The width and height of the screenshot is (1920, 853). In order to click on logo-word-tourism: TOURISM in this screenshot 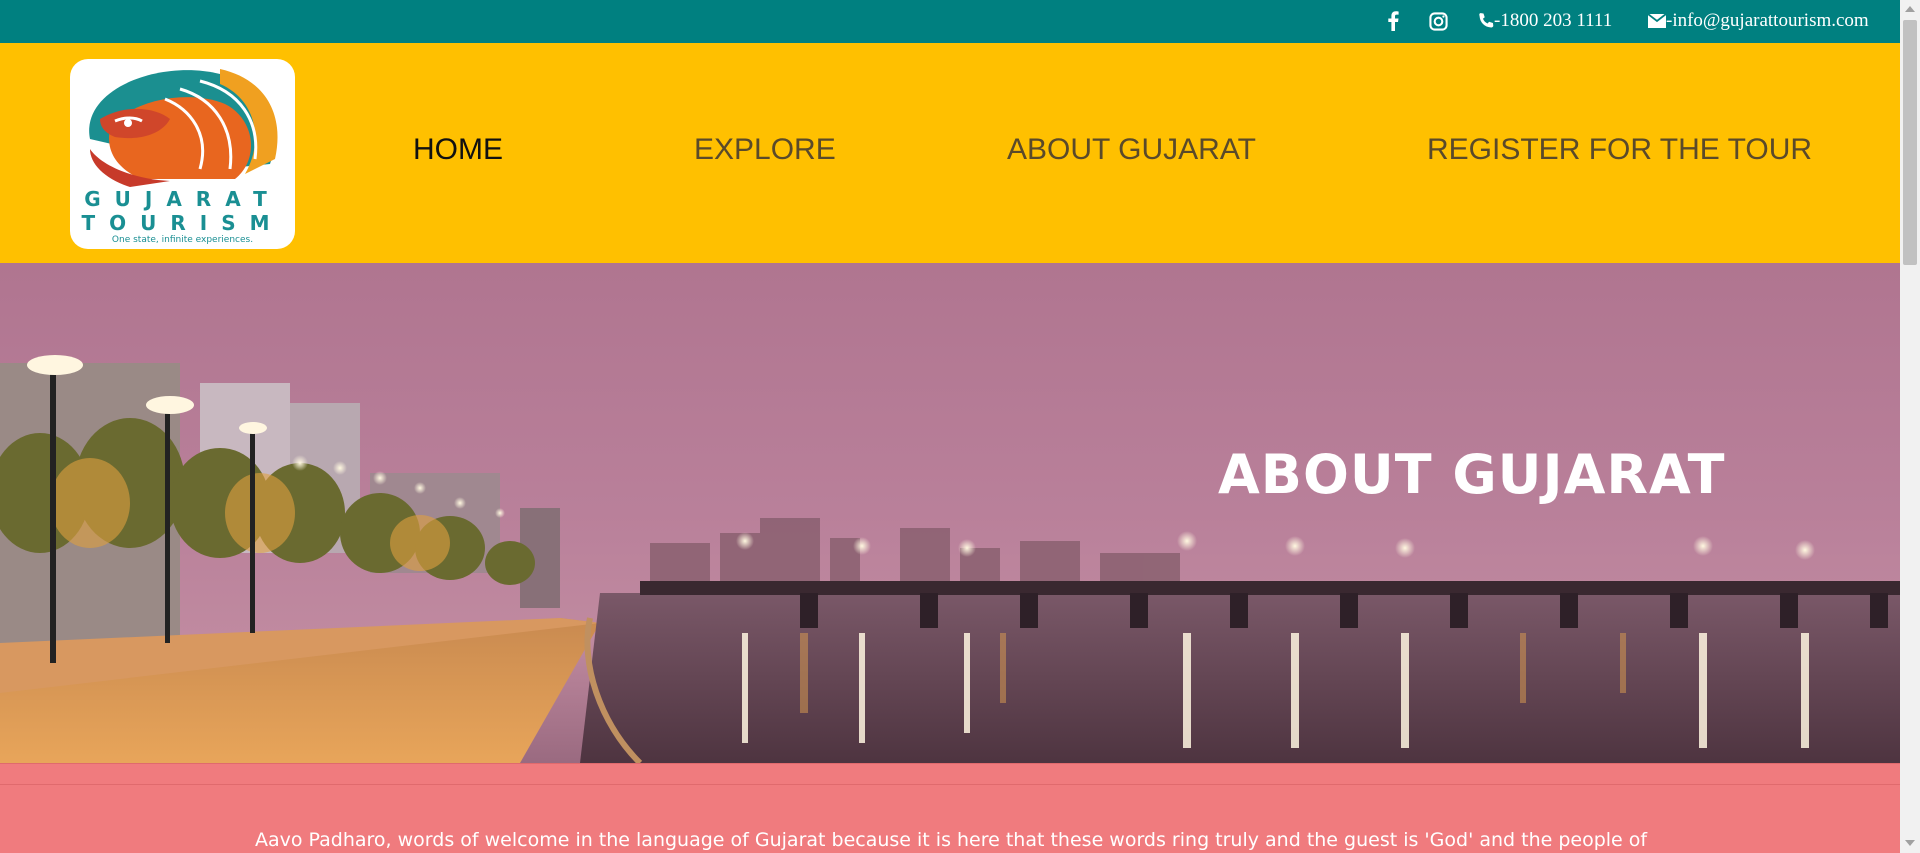, I will do `click(182, 223)`.